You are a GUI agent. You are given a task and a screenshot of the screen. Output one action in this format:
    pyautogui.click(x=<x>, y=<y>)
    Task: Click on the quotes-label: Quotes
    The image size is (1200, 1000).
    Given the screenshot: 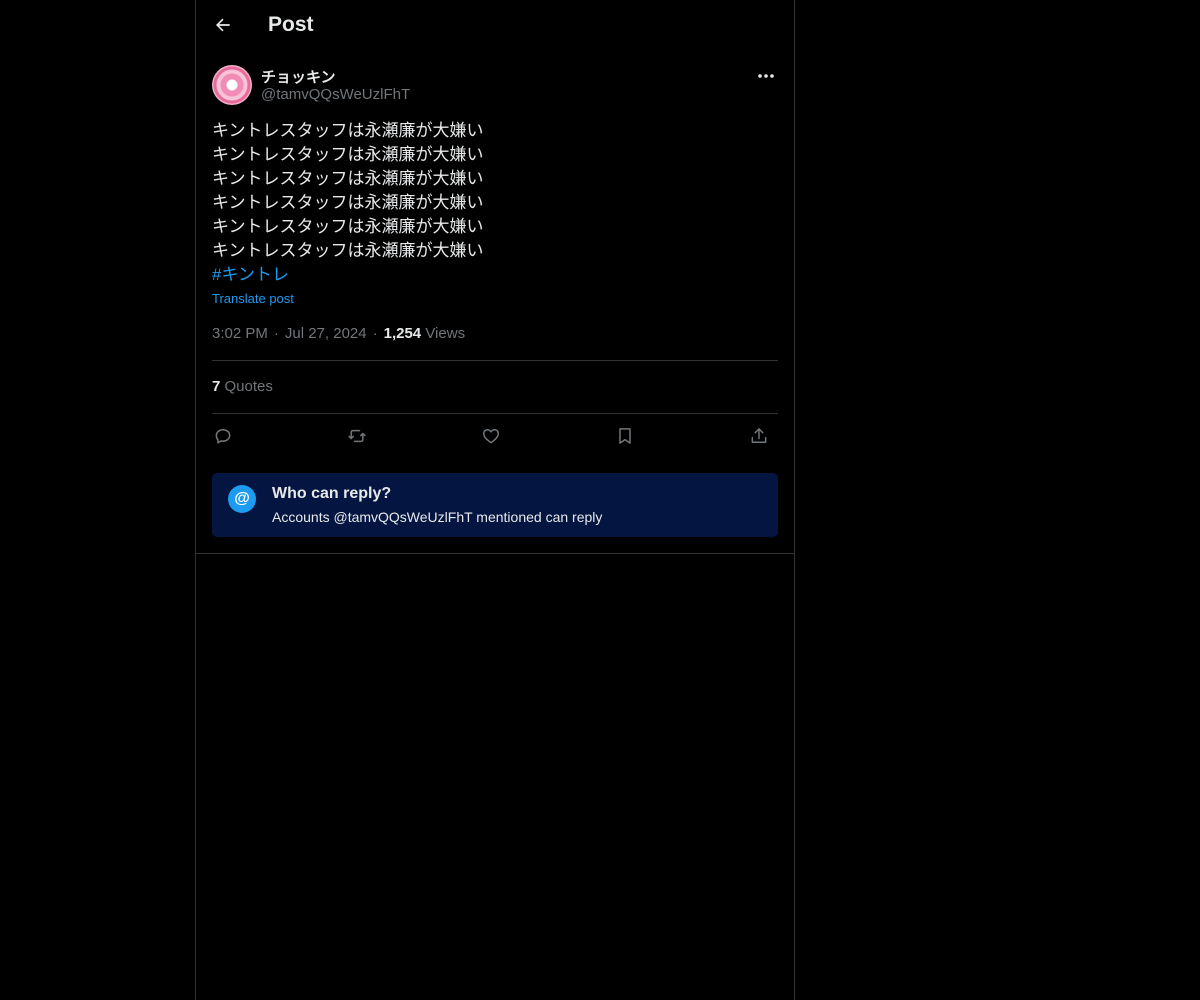 What is the action you would take?
    pyautogui.click(x=248, y=386)
    